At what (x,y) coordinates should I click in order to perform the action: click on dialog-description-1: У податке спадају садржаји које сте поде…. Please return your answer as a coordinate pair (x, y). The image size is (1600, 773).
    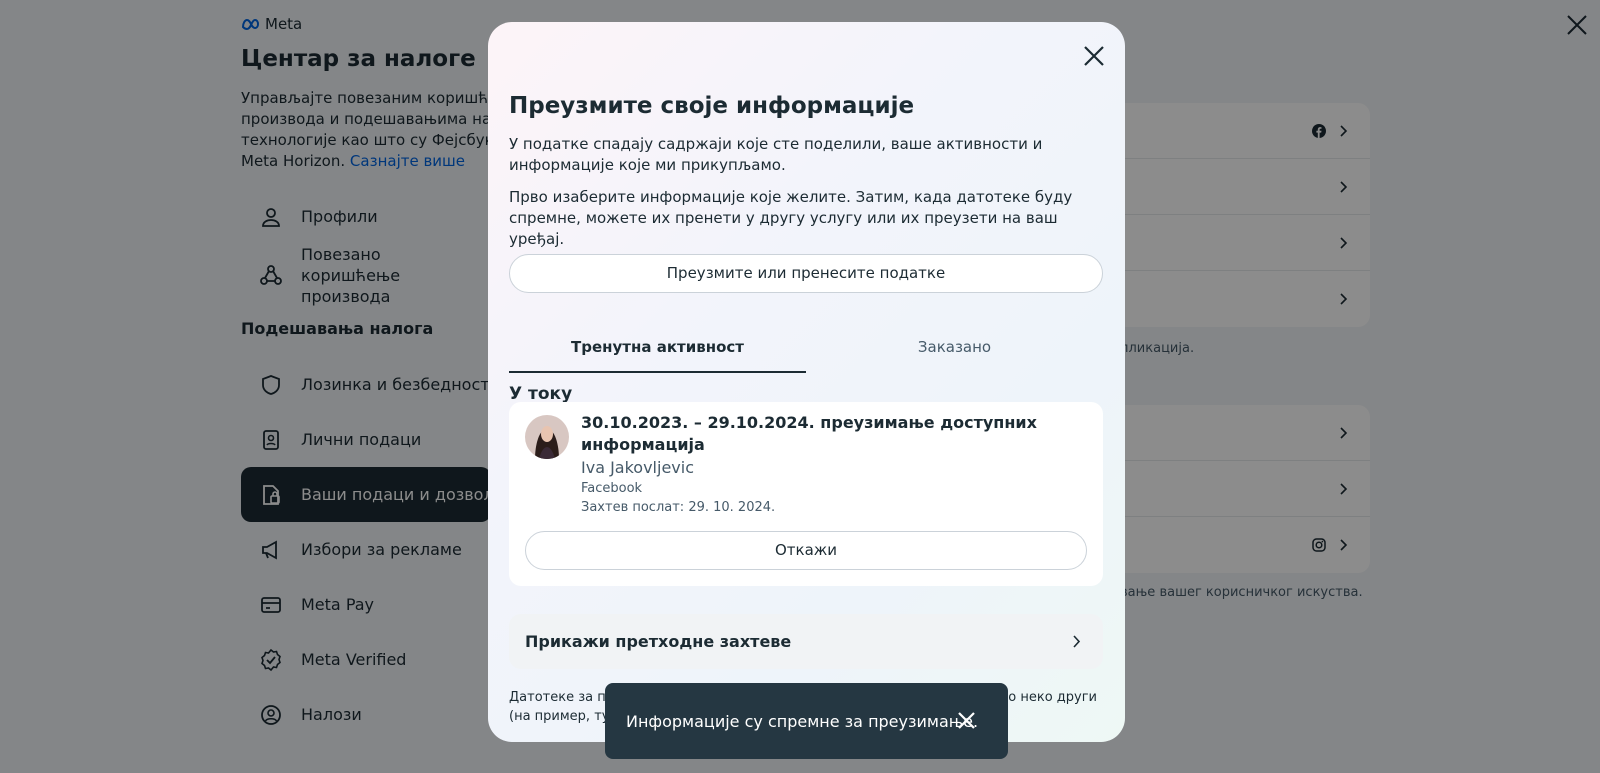
    Looking at the image, I should click on (776, 154).